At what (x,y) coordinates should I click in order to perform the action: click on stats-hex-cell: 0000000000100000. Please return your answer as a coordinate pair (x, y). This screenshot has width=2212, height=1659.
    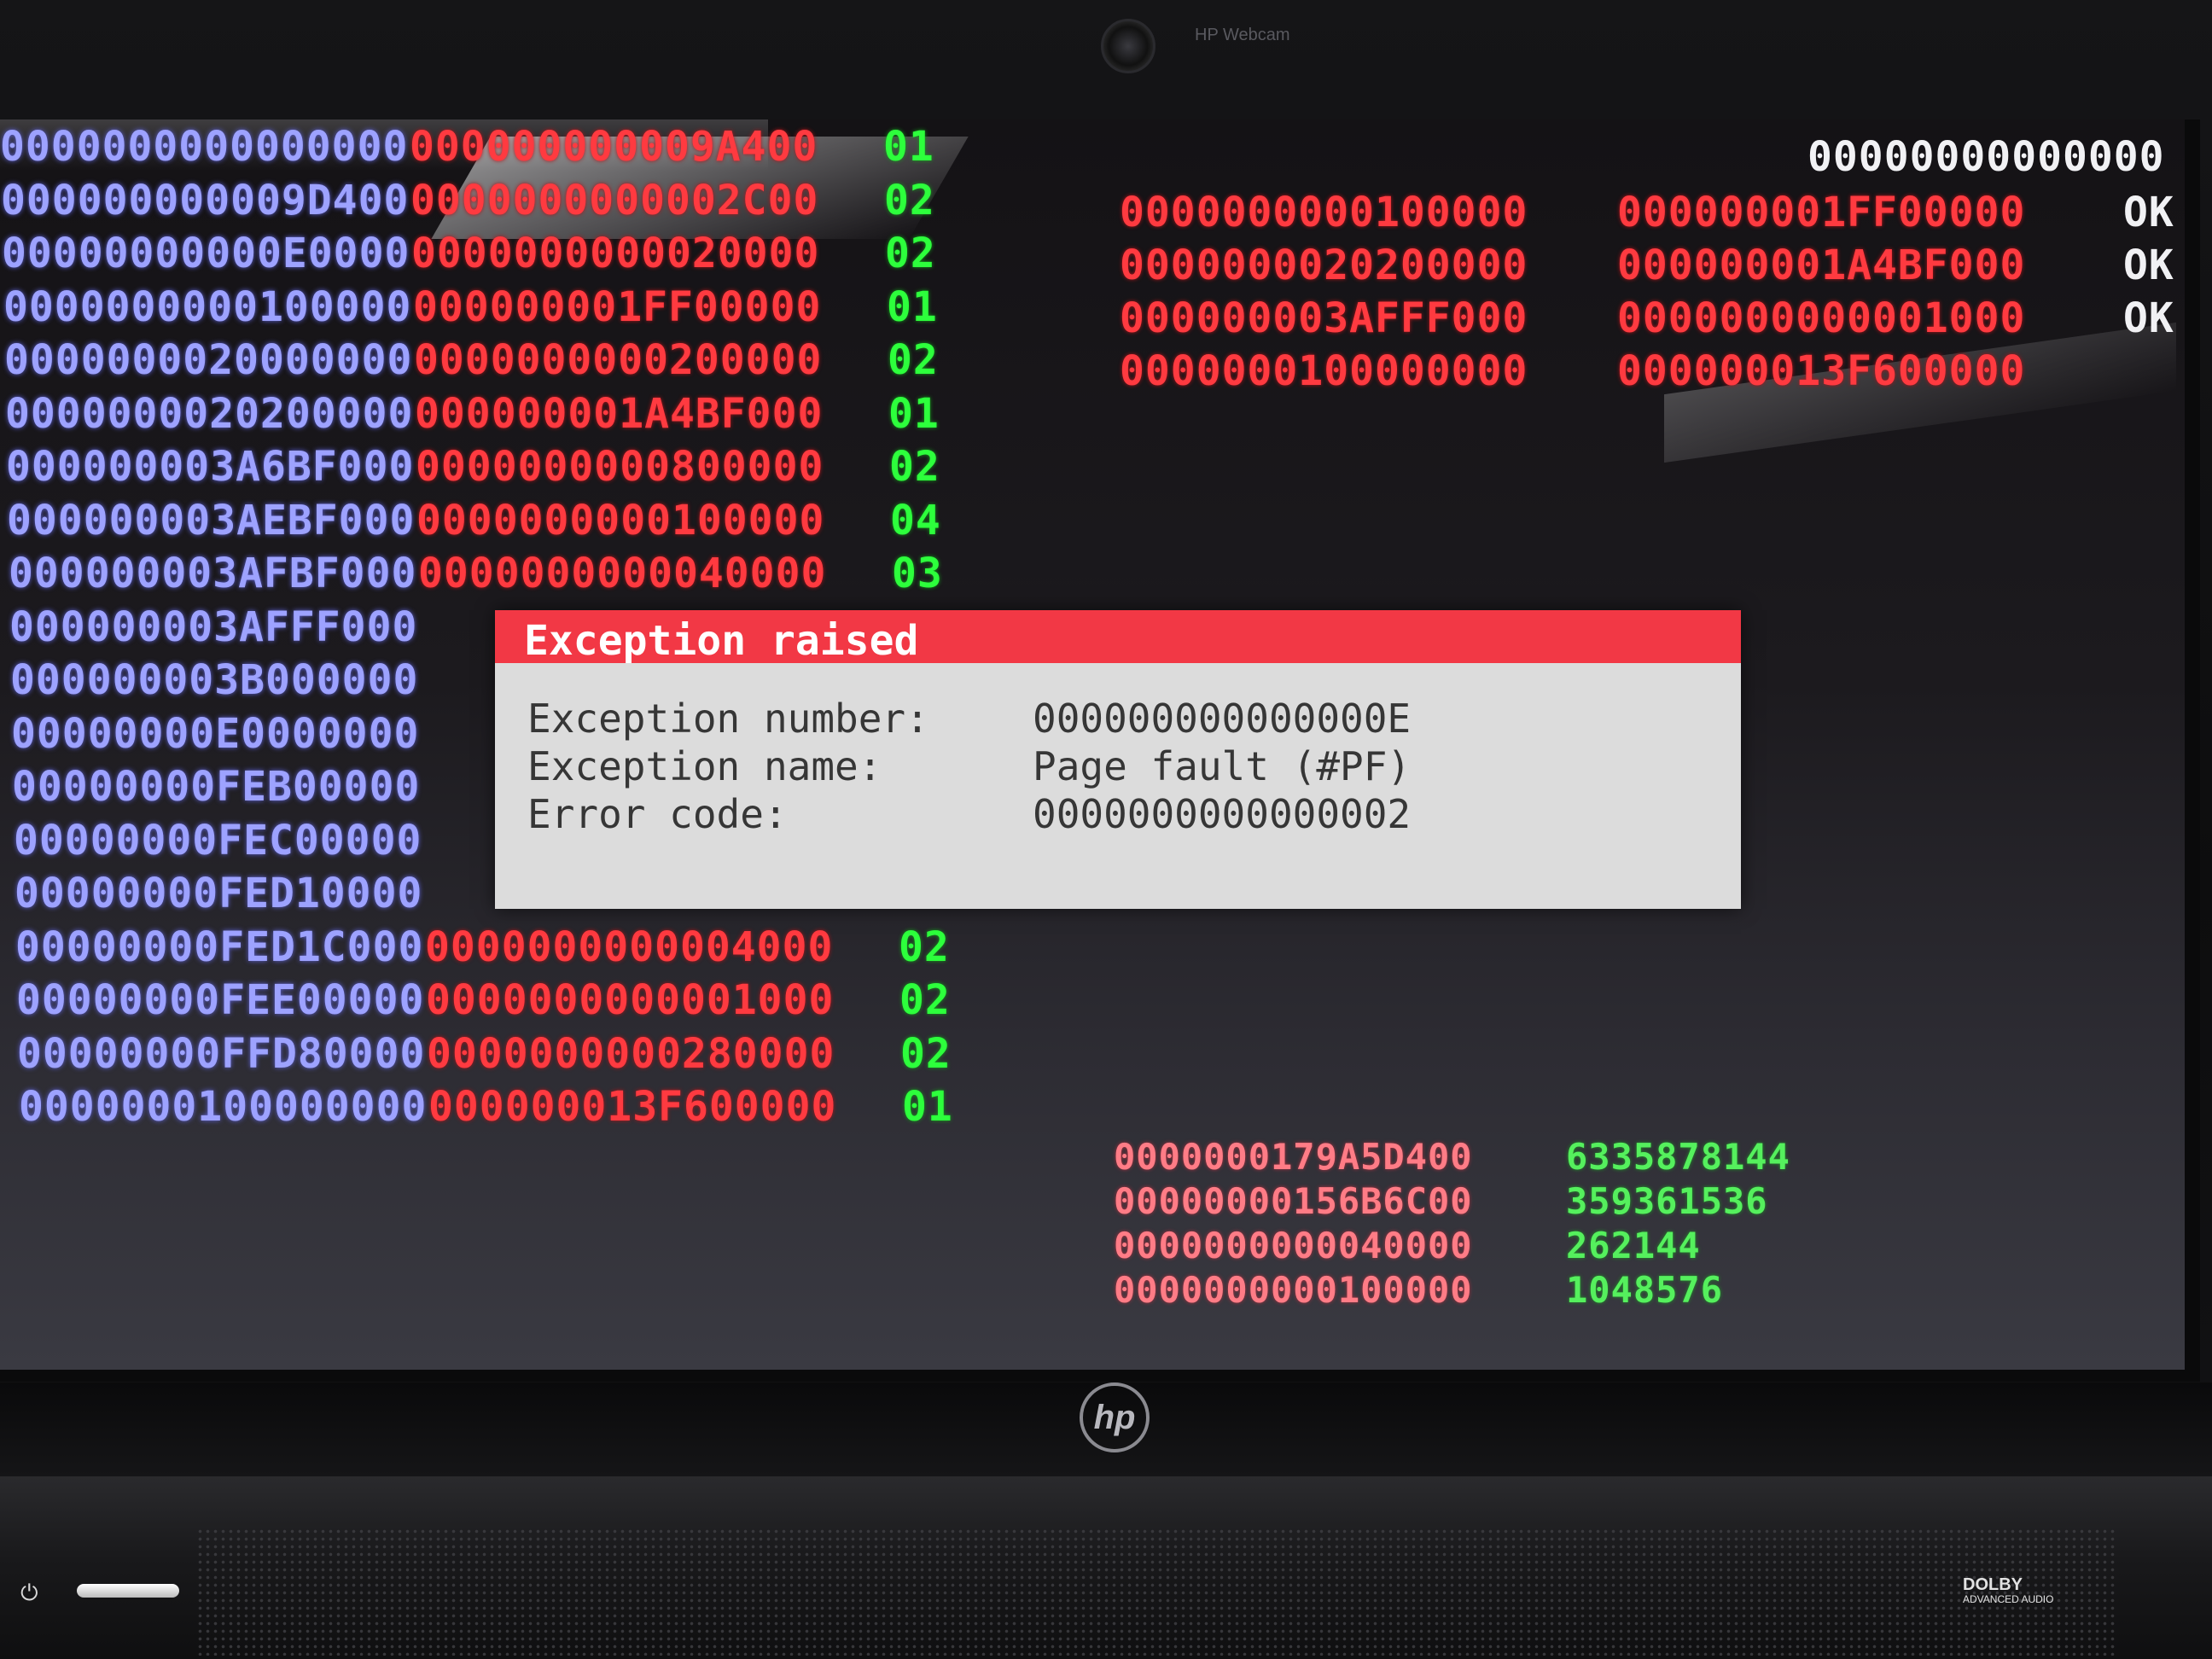
    Looking at the image, I should click on (1293, 1290).